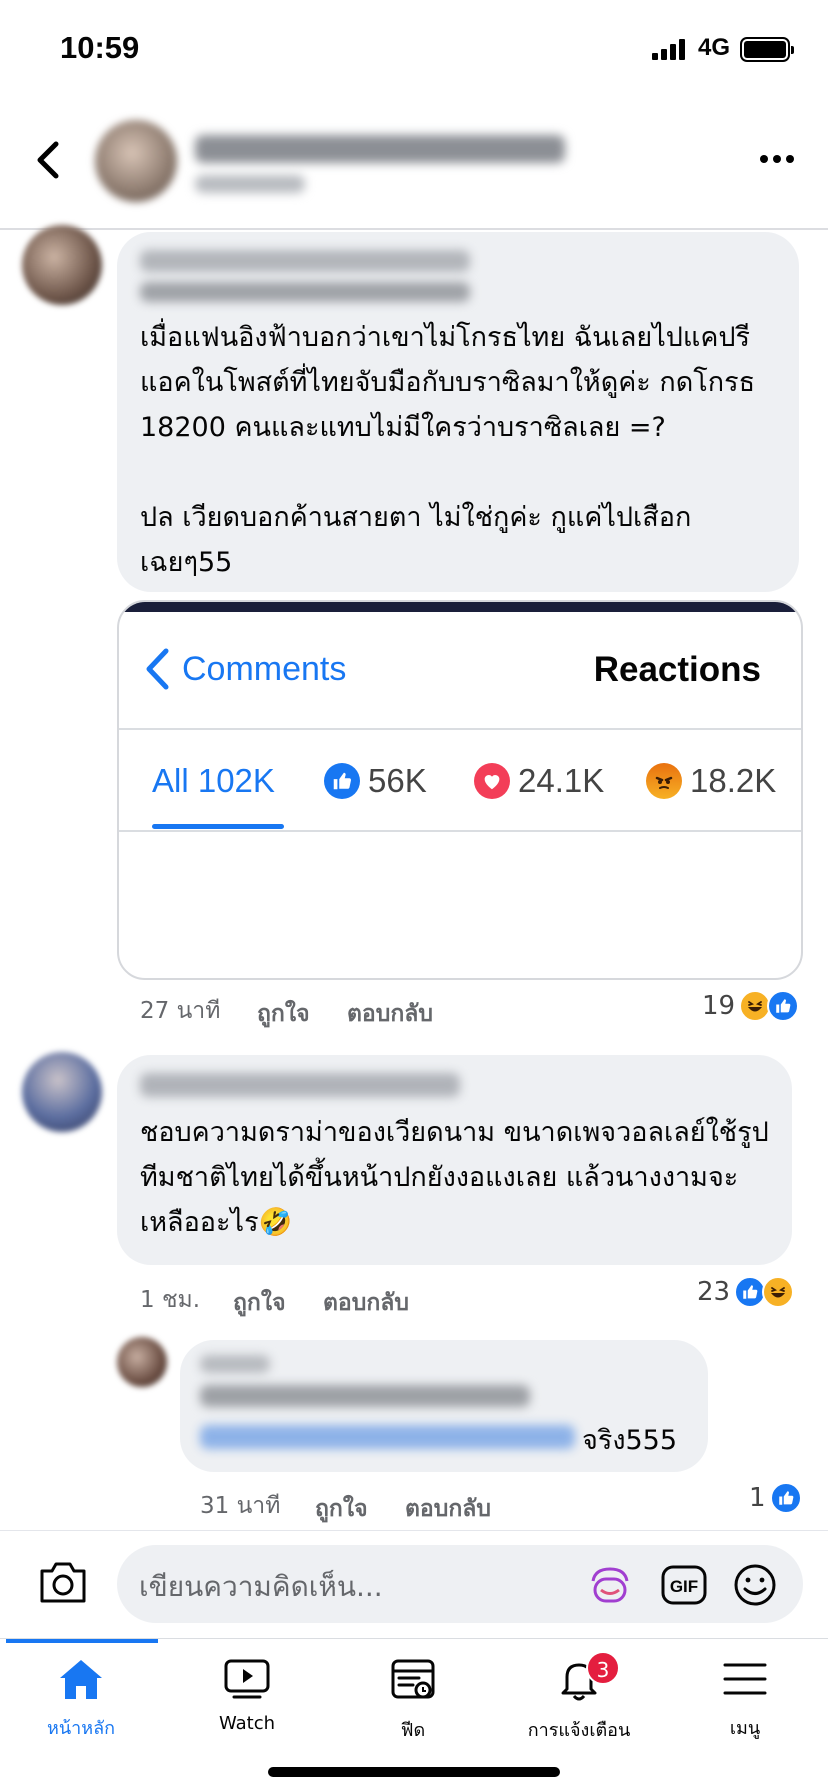  I want to click on tab-all: All 102K, so click(213, 781).